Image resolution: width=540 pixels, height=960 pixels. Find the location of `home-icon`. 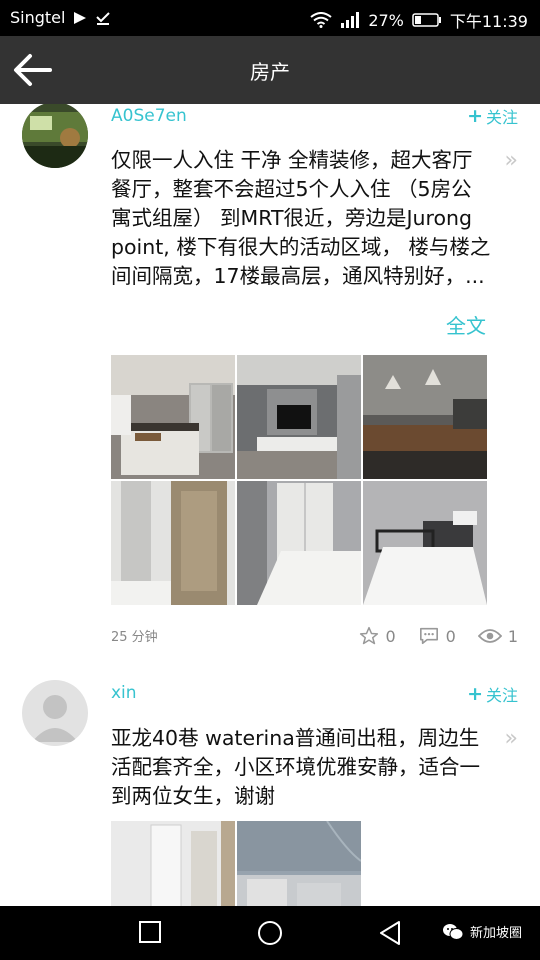

home-icon is located at coordinates (270, 933).